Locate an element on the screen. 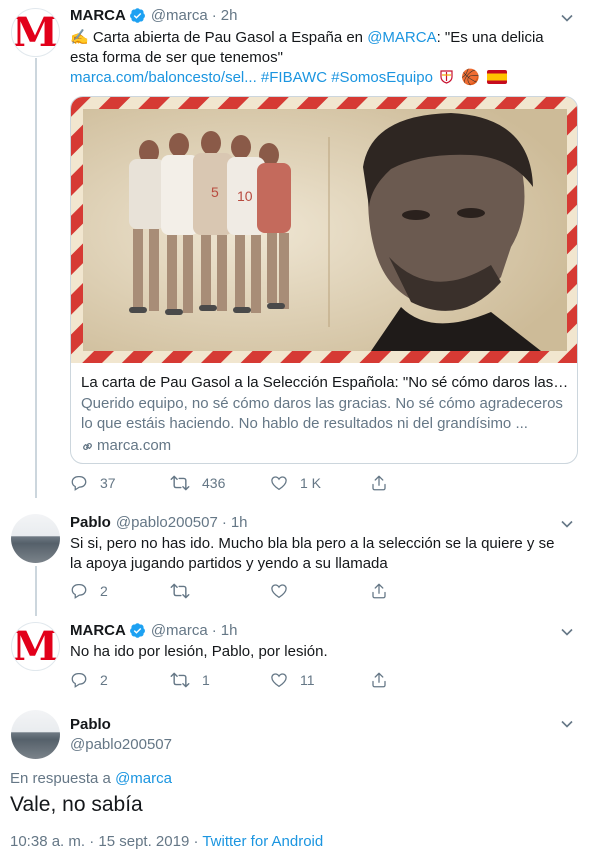 This screenshot has height=865, width=590. like-button: 1 K is located at coordinates (320, 483).